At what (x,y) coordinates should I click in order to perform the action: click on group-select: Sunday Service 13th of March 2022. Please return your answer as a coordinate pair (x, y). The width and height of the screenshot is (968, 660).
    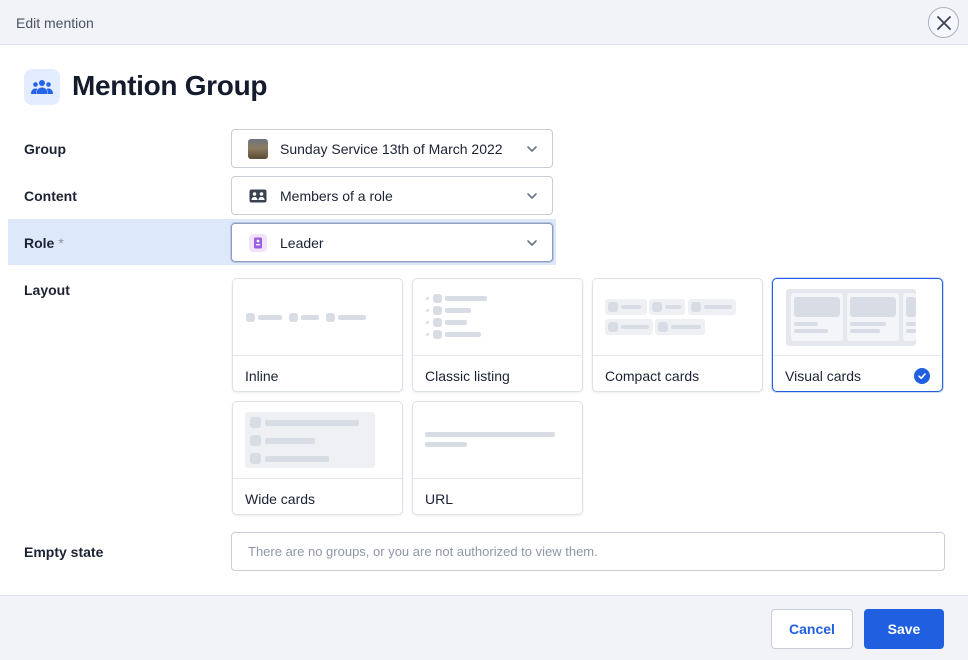
    Looking at the image, I should click on (392, 148).